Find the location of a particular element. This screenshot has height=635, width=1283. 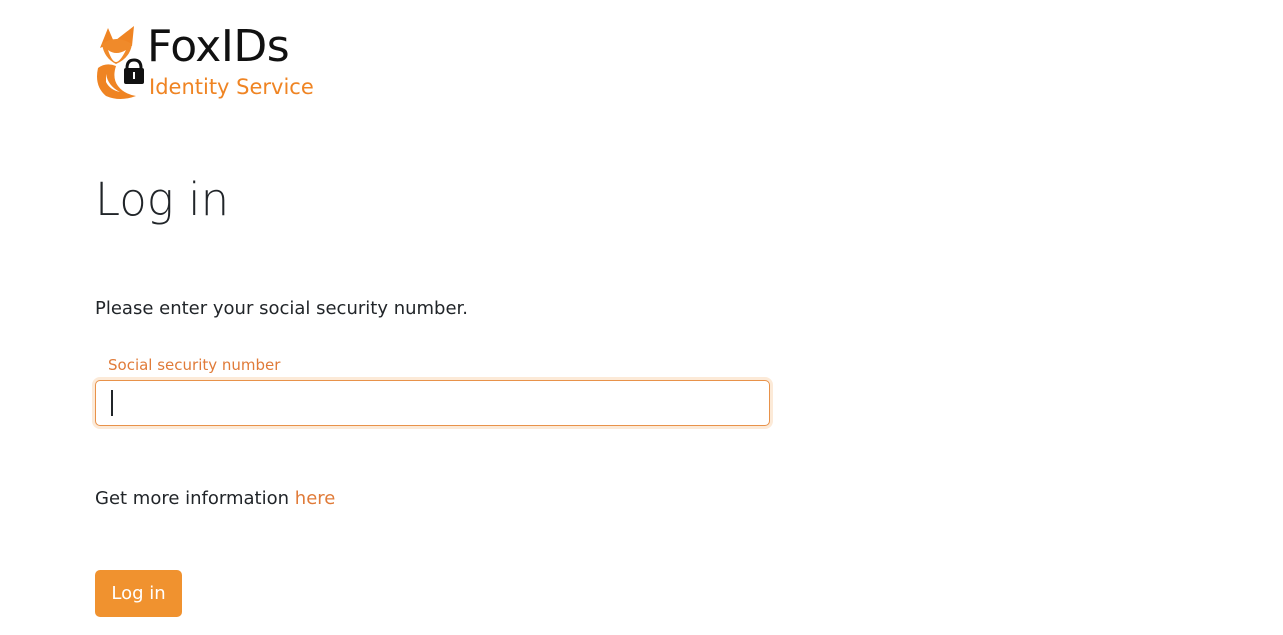

more-info-text: Get more information here is located at coordinates (215, 499).